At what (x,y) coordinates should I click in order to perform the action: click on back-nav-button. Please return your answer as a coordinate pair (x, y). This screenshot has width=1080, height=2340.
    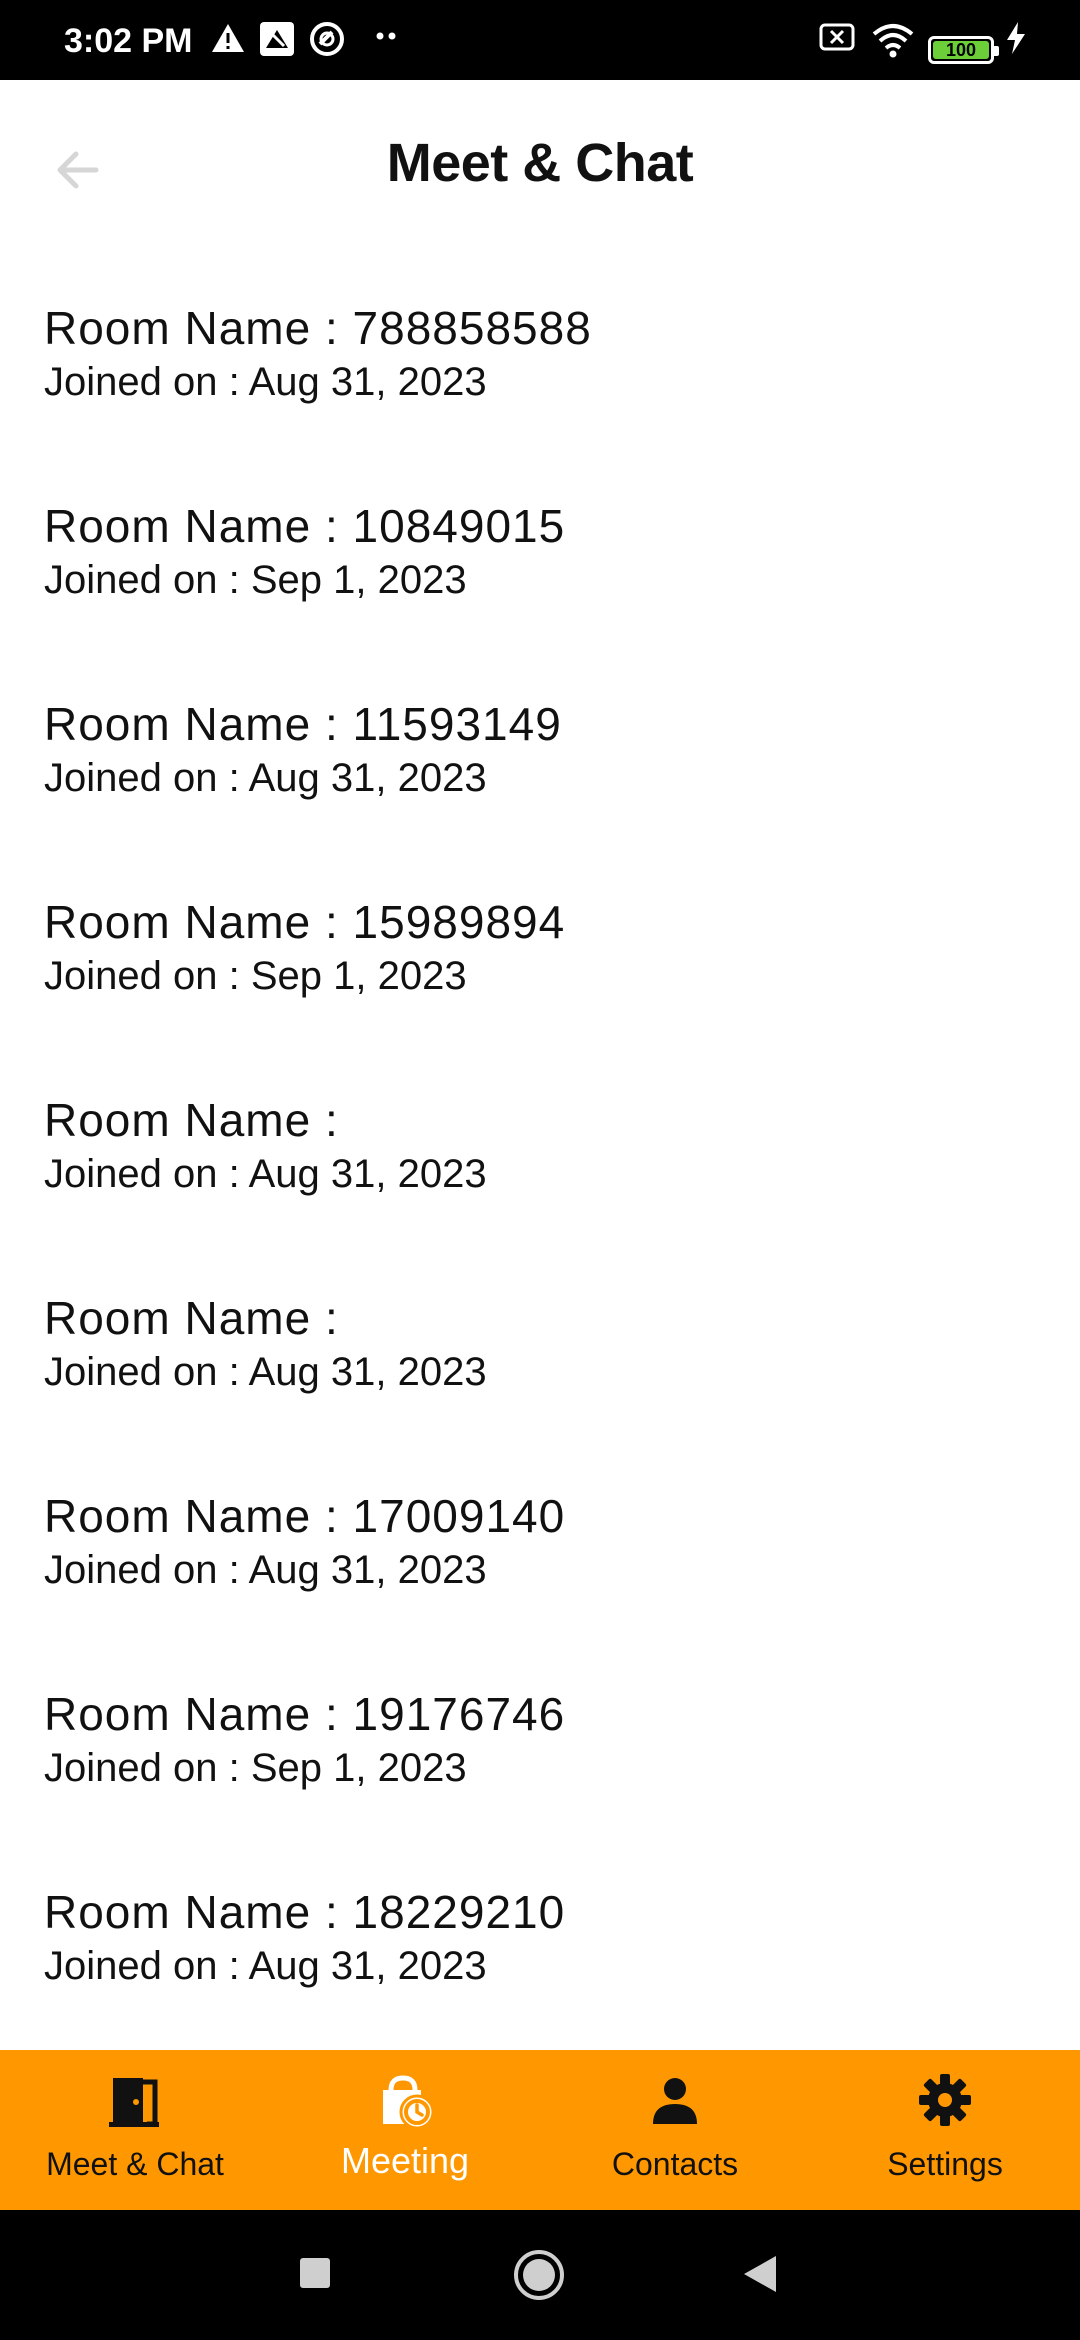
    Looking at the image, I should click on (760, 2274).